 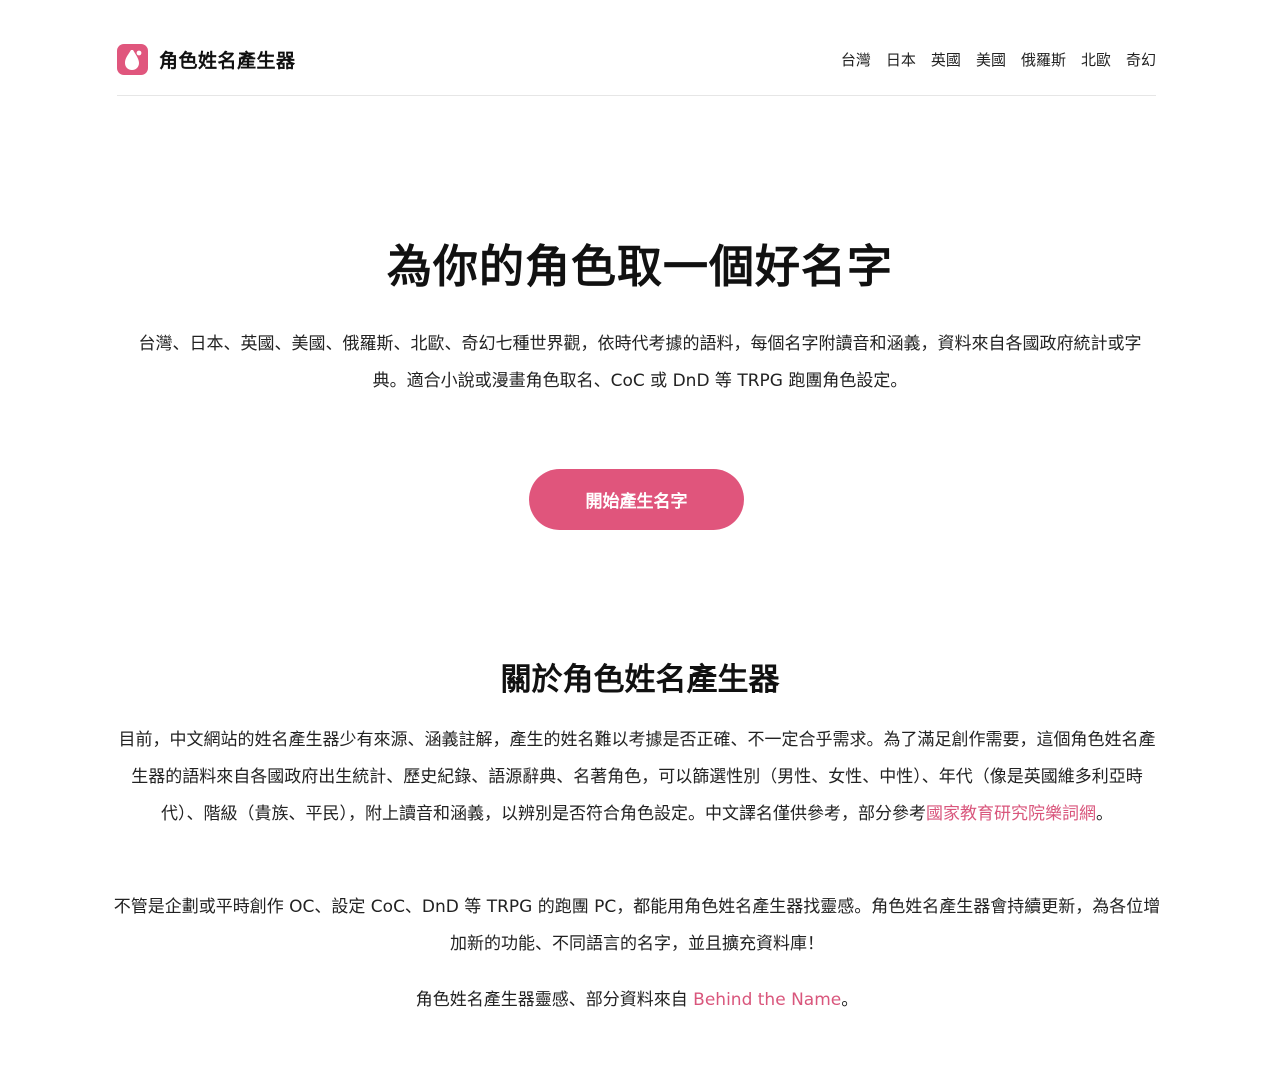 What do you see at coordinates (640, 680) in the screenshot?
I see `about-title: 關於角色姓名產生器` at bounding box center [640, 680].